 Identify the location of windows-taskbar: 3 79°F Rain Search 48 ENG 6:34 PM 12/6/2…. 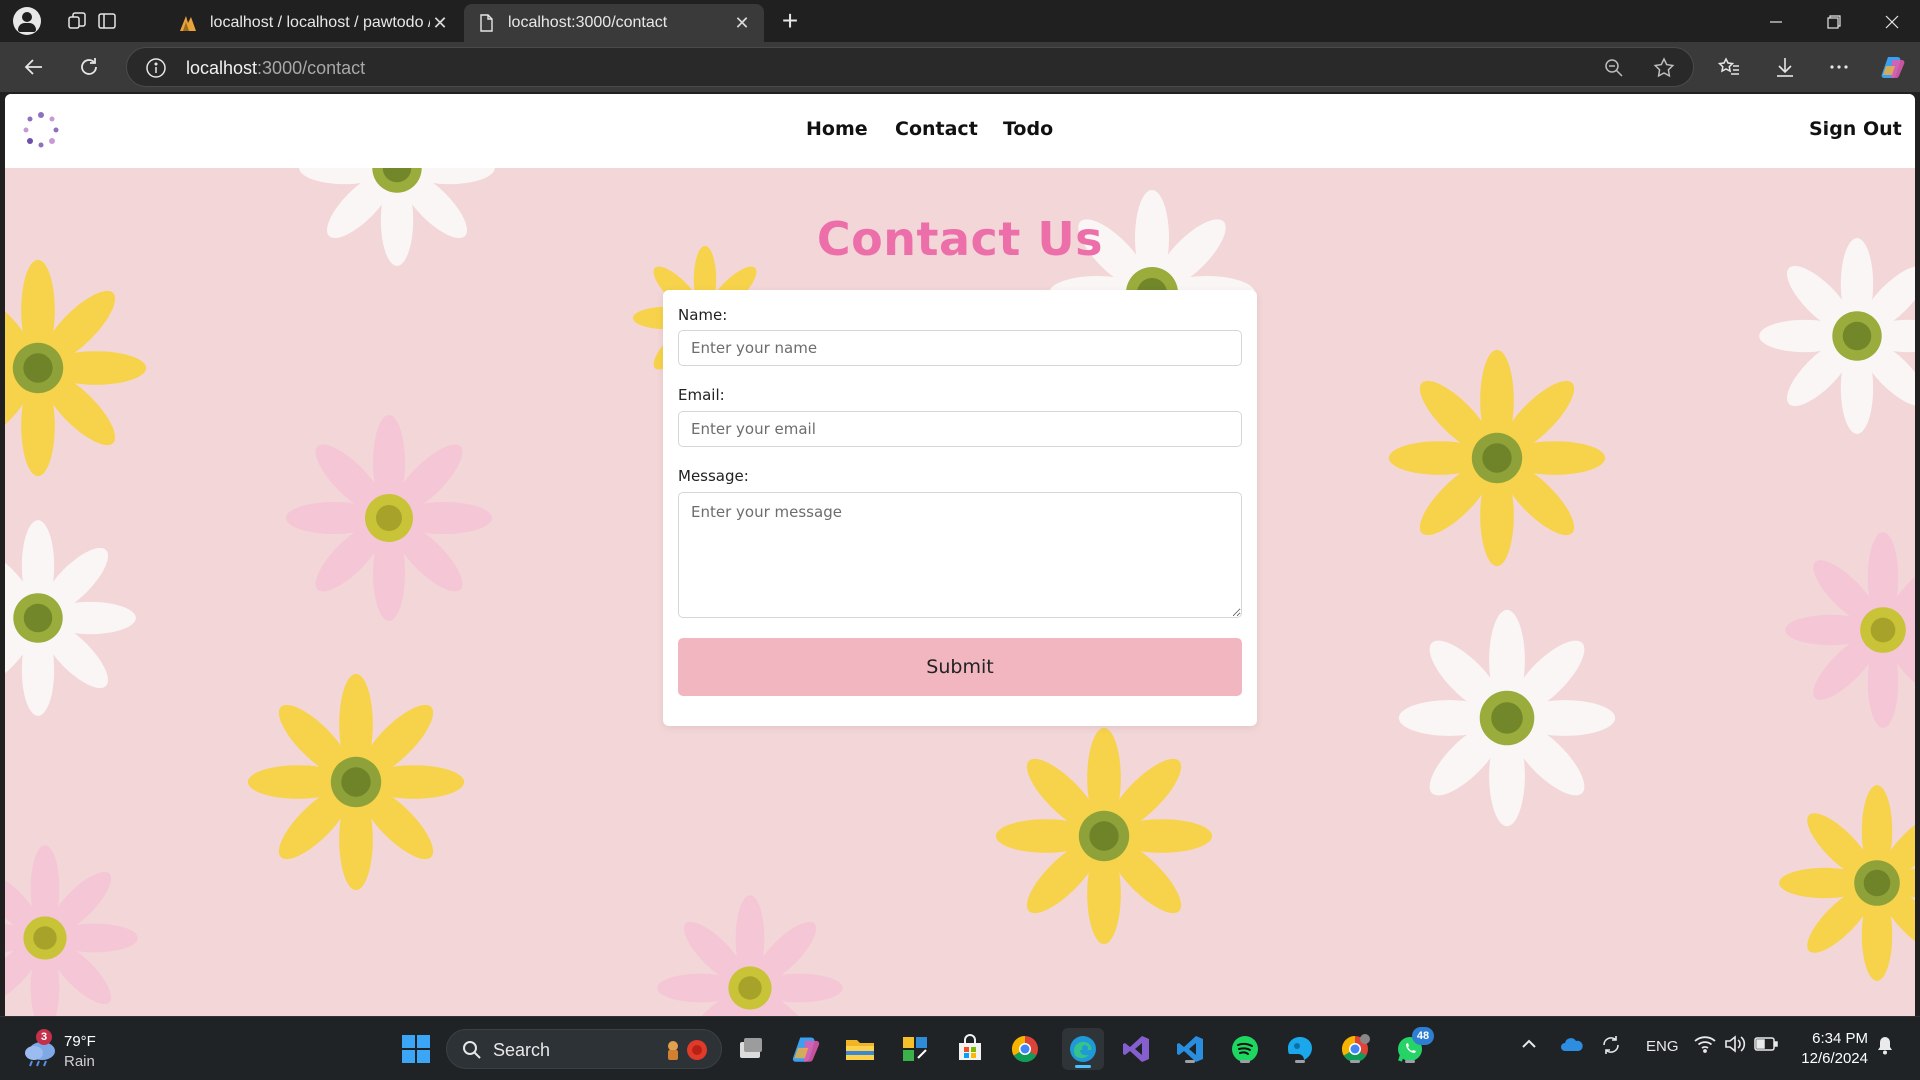
(960, 1048).